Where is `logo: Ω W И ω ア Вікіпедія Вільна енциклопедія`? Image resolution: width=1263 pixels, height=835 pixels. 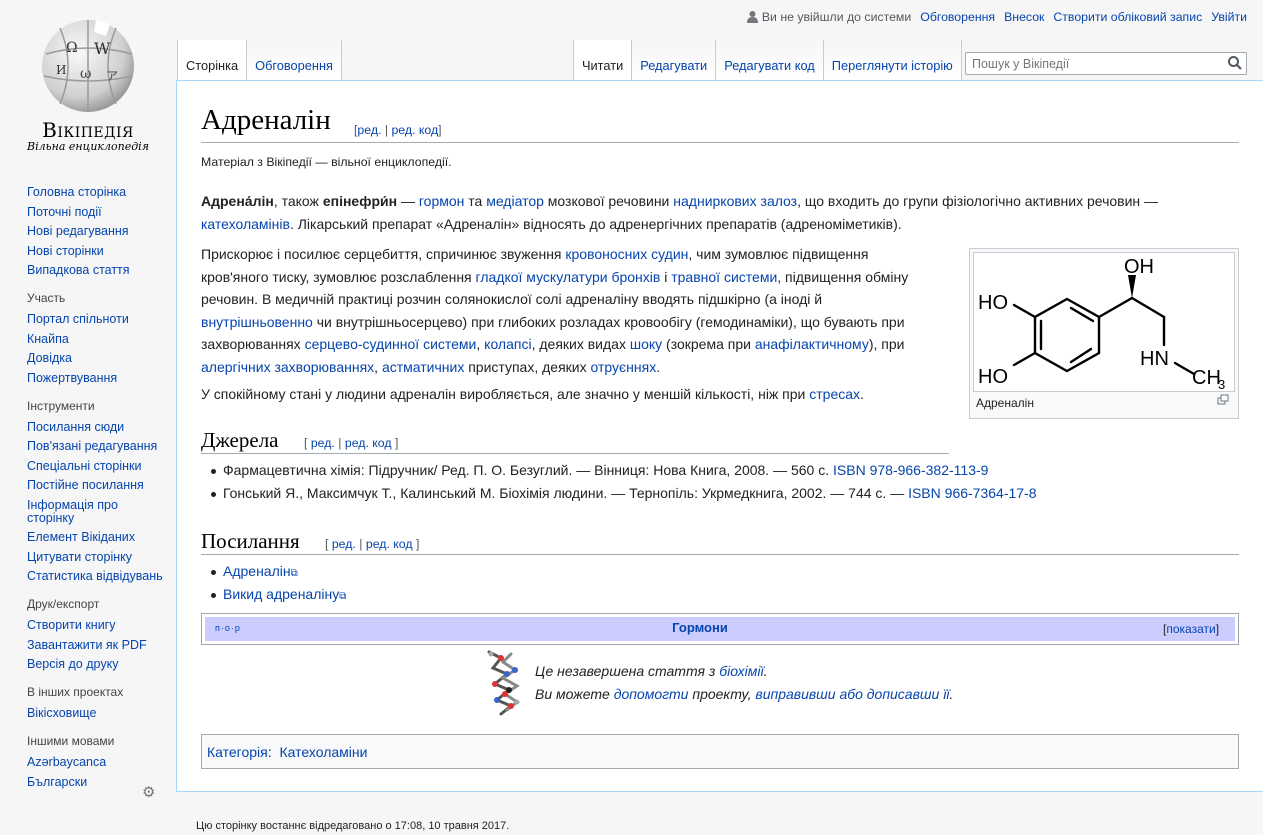 logo: Ω W И ω ア Вікіпедія Вільна енциклопедія is located at coordinates (88, 80).